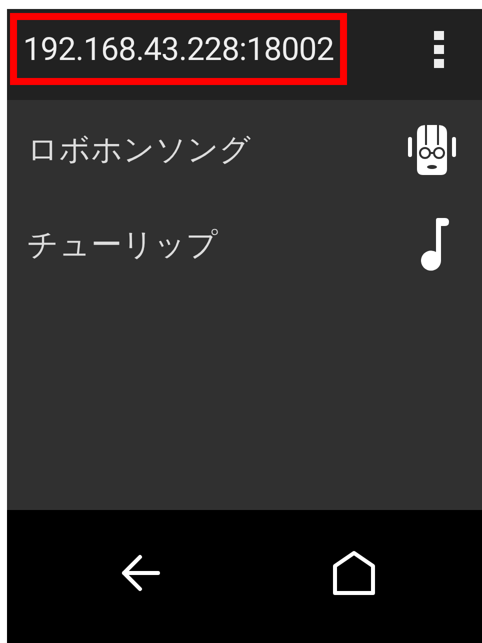  Describe the element at coordinates (432, 149) in the screenshot. I see `robot-head-icon` at that location.